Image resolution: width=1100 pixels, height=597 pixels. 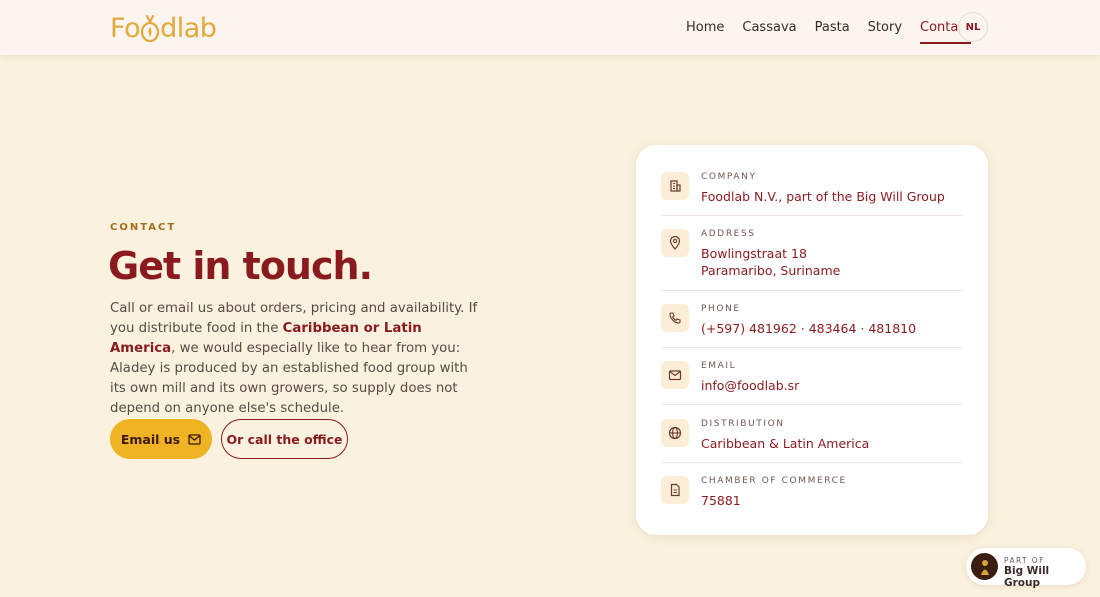 I want to click on address-line2: Paramaribo, Suriname, so click(x=771, y=270).